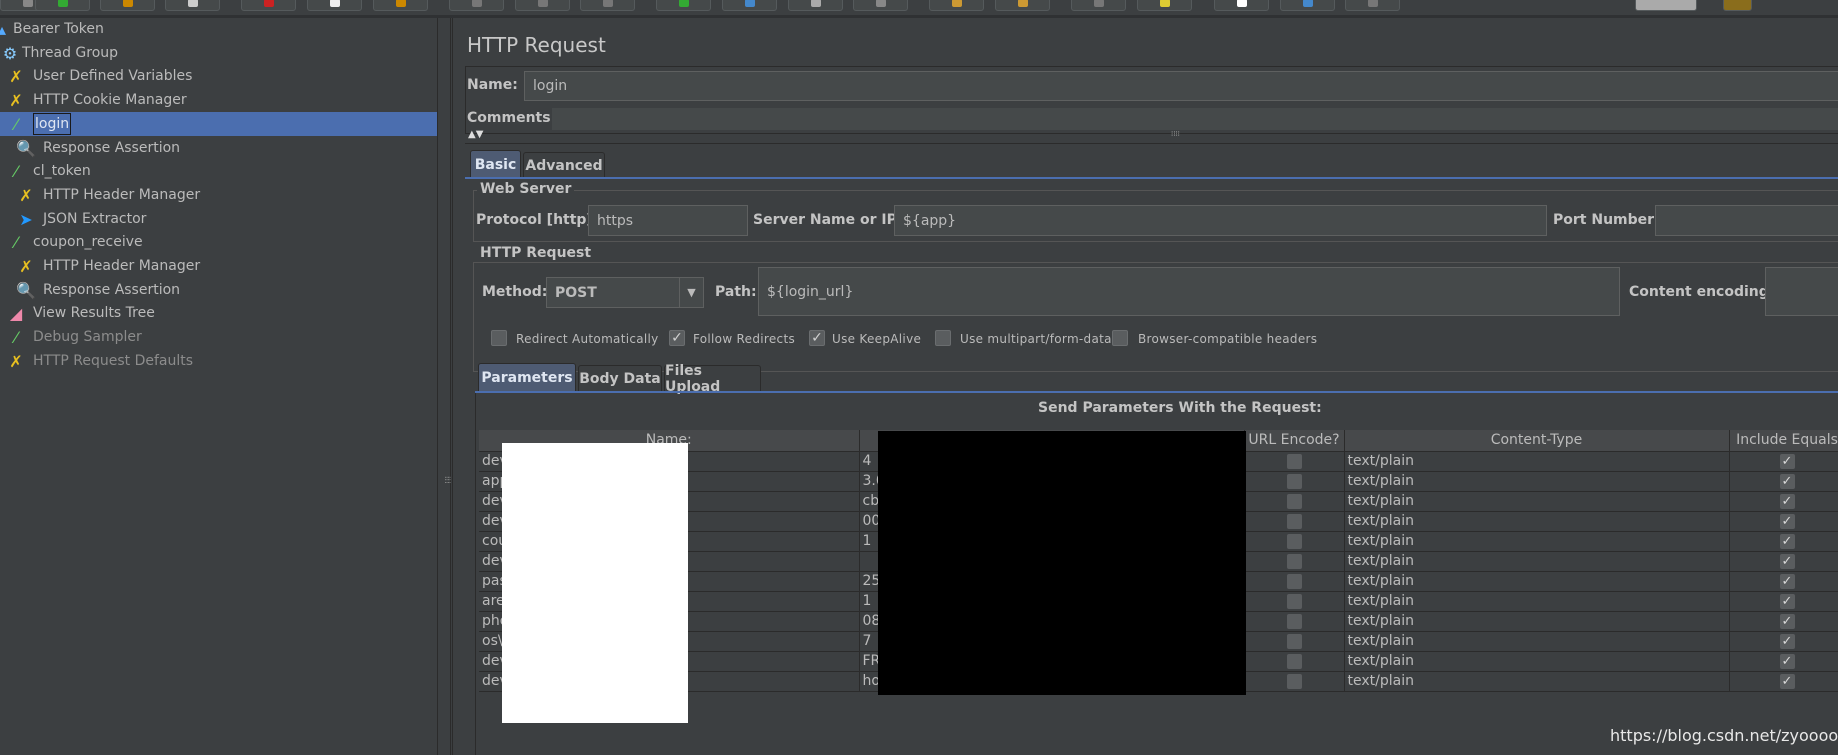 This screenshot has width=1838, height=755. I want to click on tree-item: ✗ HTTP Header Manager, so click(218, 195).